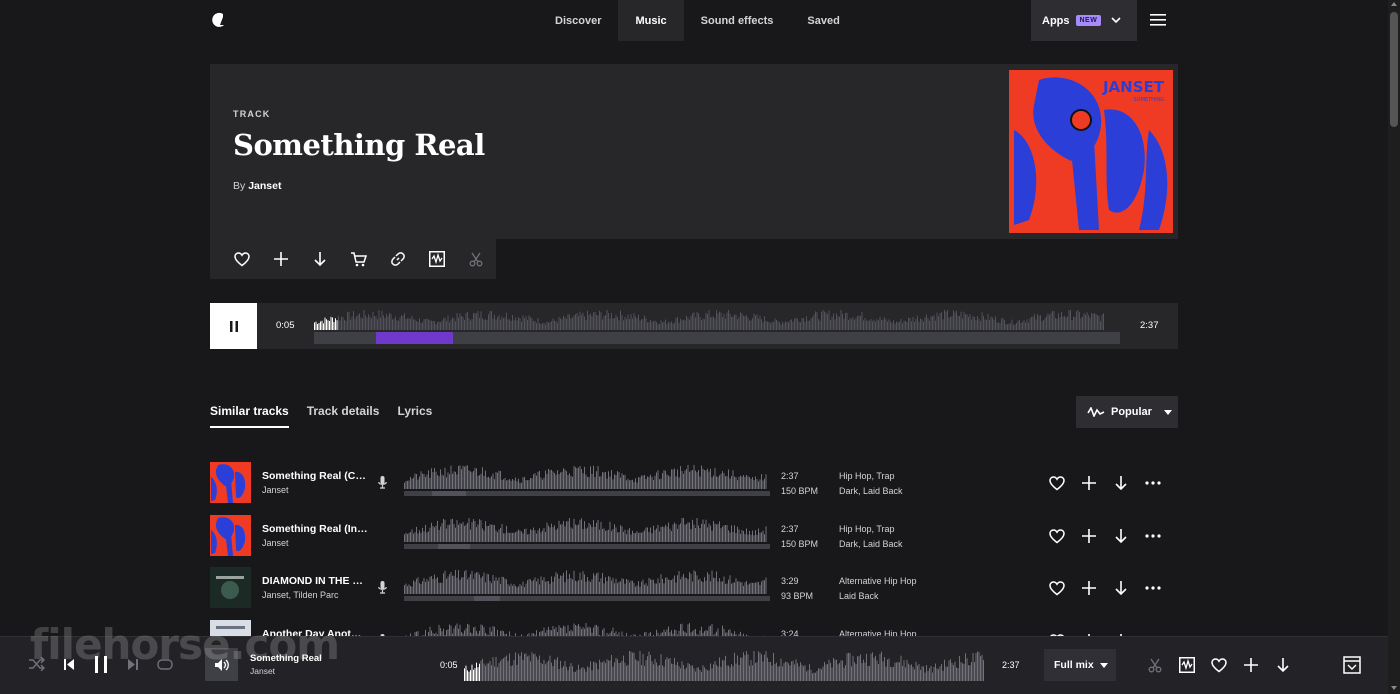  I want to click on tab-lyrics: Lyrics, so click(414, 416).